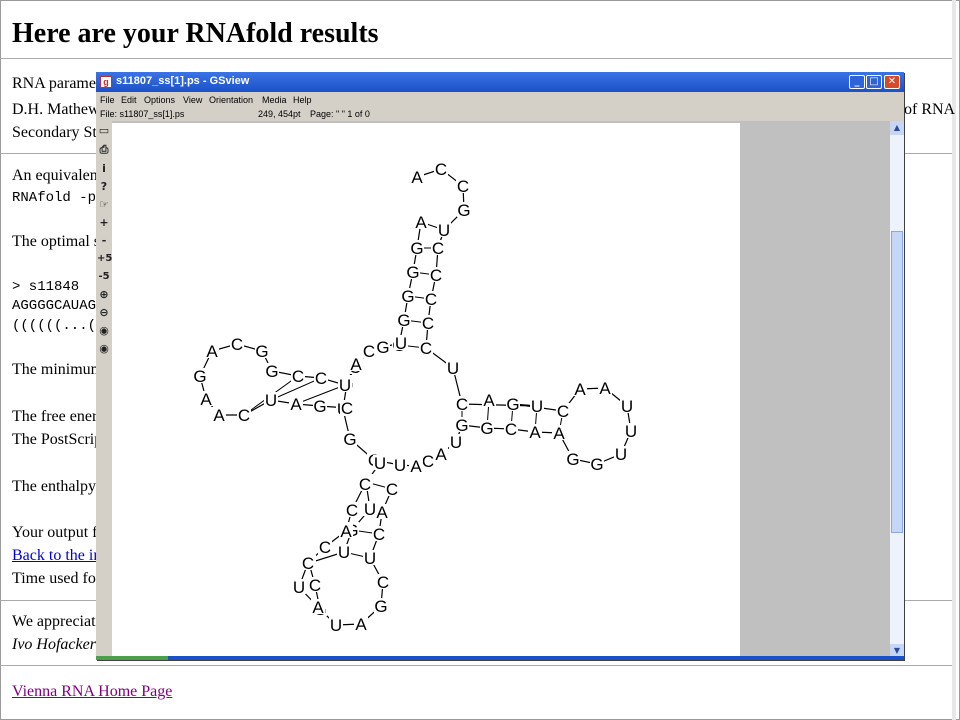 The height and width of the screenshot is (720, 960). I want to click on menu-options: Options, so click(159, 100).